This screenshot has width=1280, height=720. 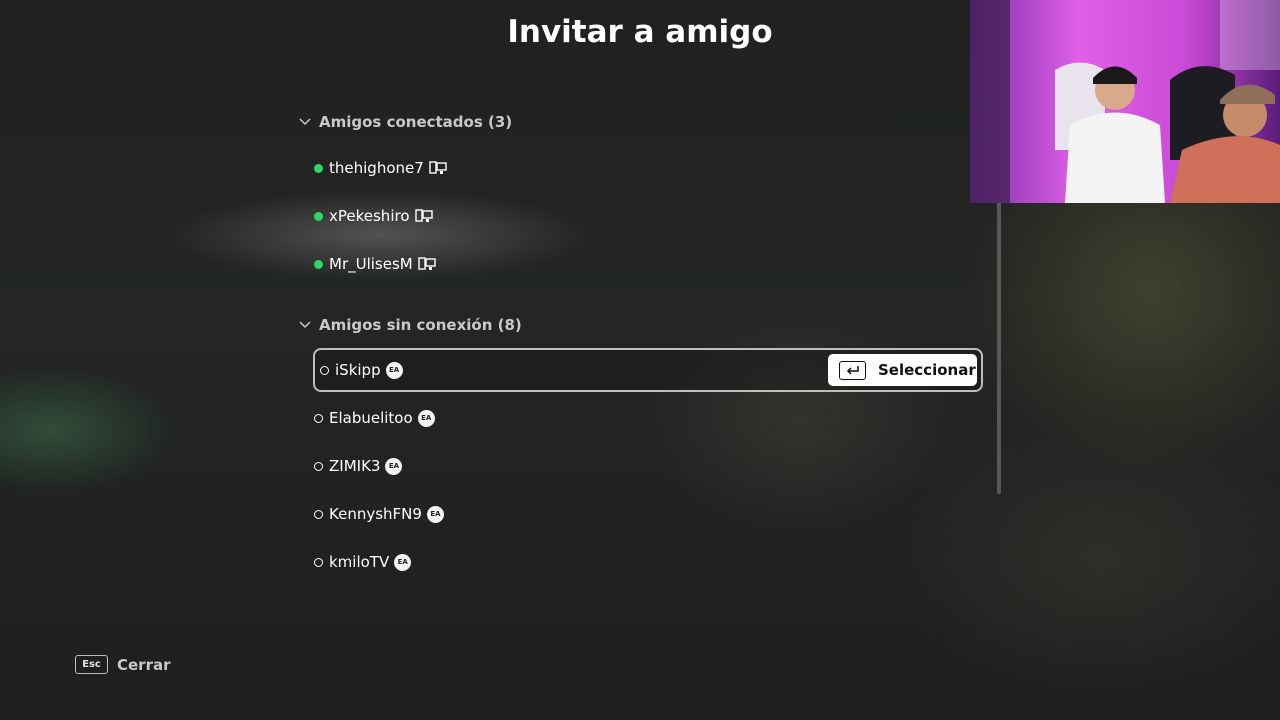 What do you see at coordinates (649, 562) in the screenshot?
I see `friend-row: kmiloTV EA` at bounding box center [649, 562].